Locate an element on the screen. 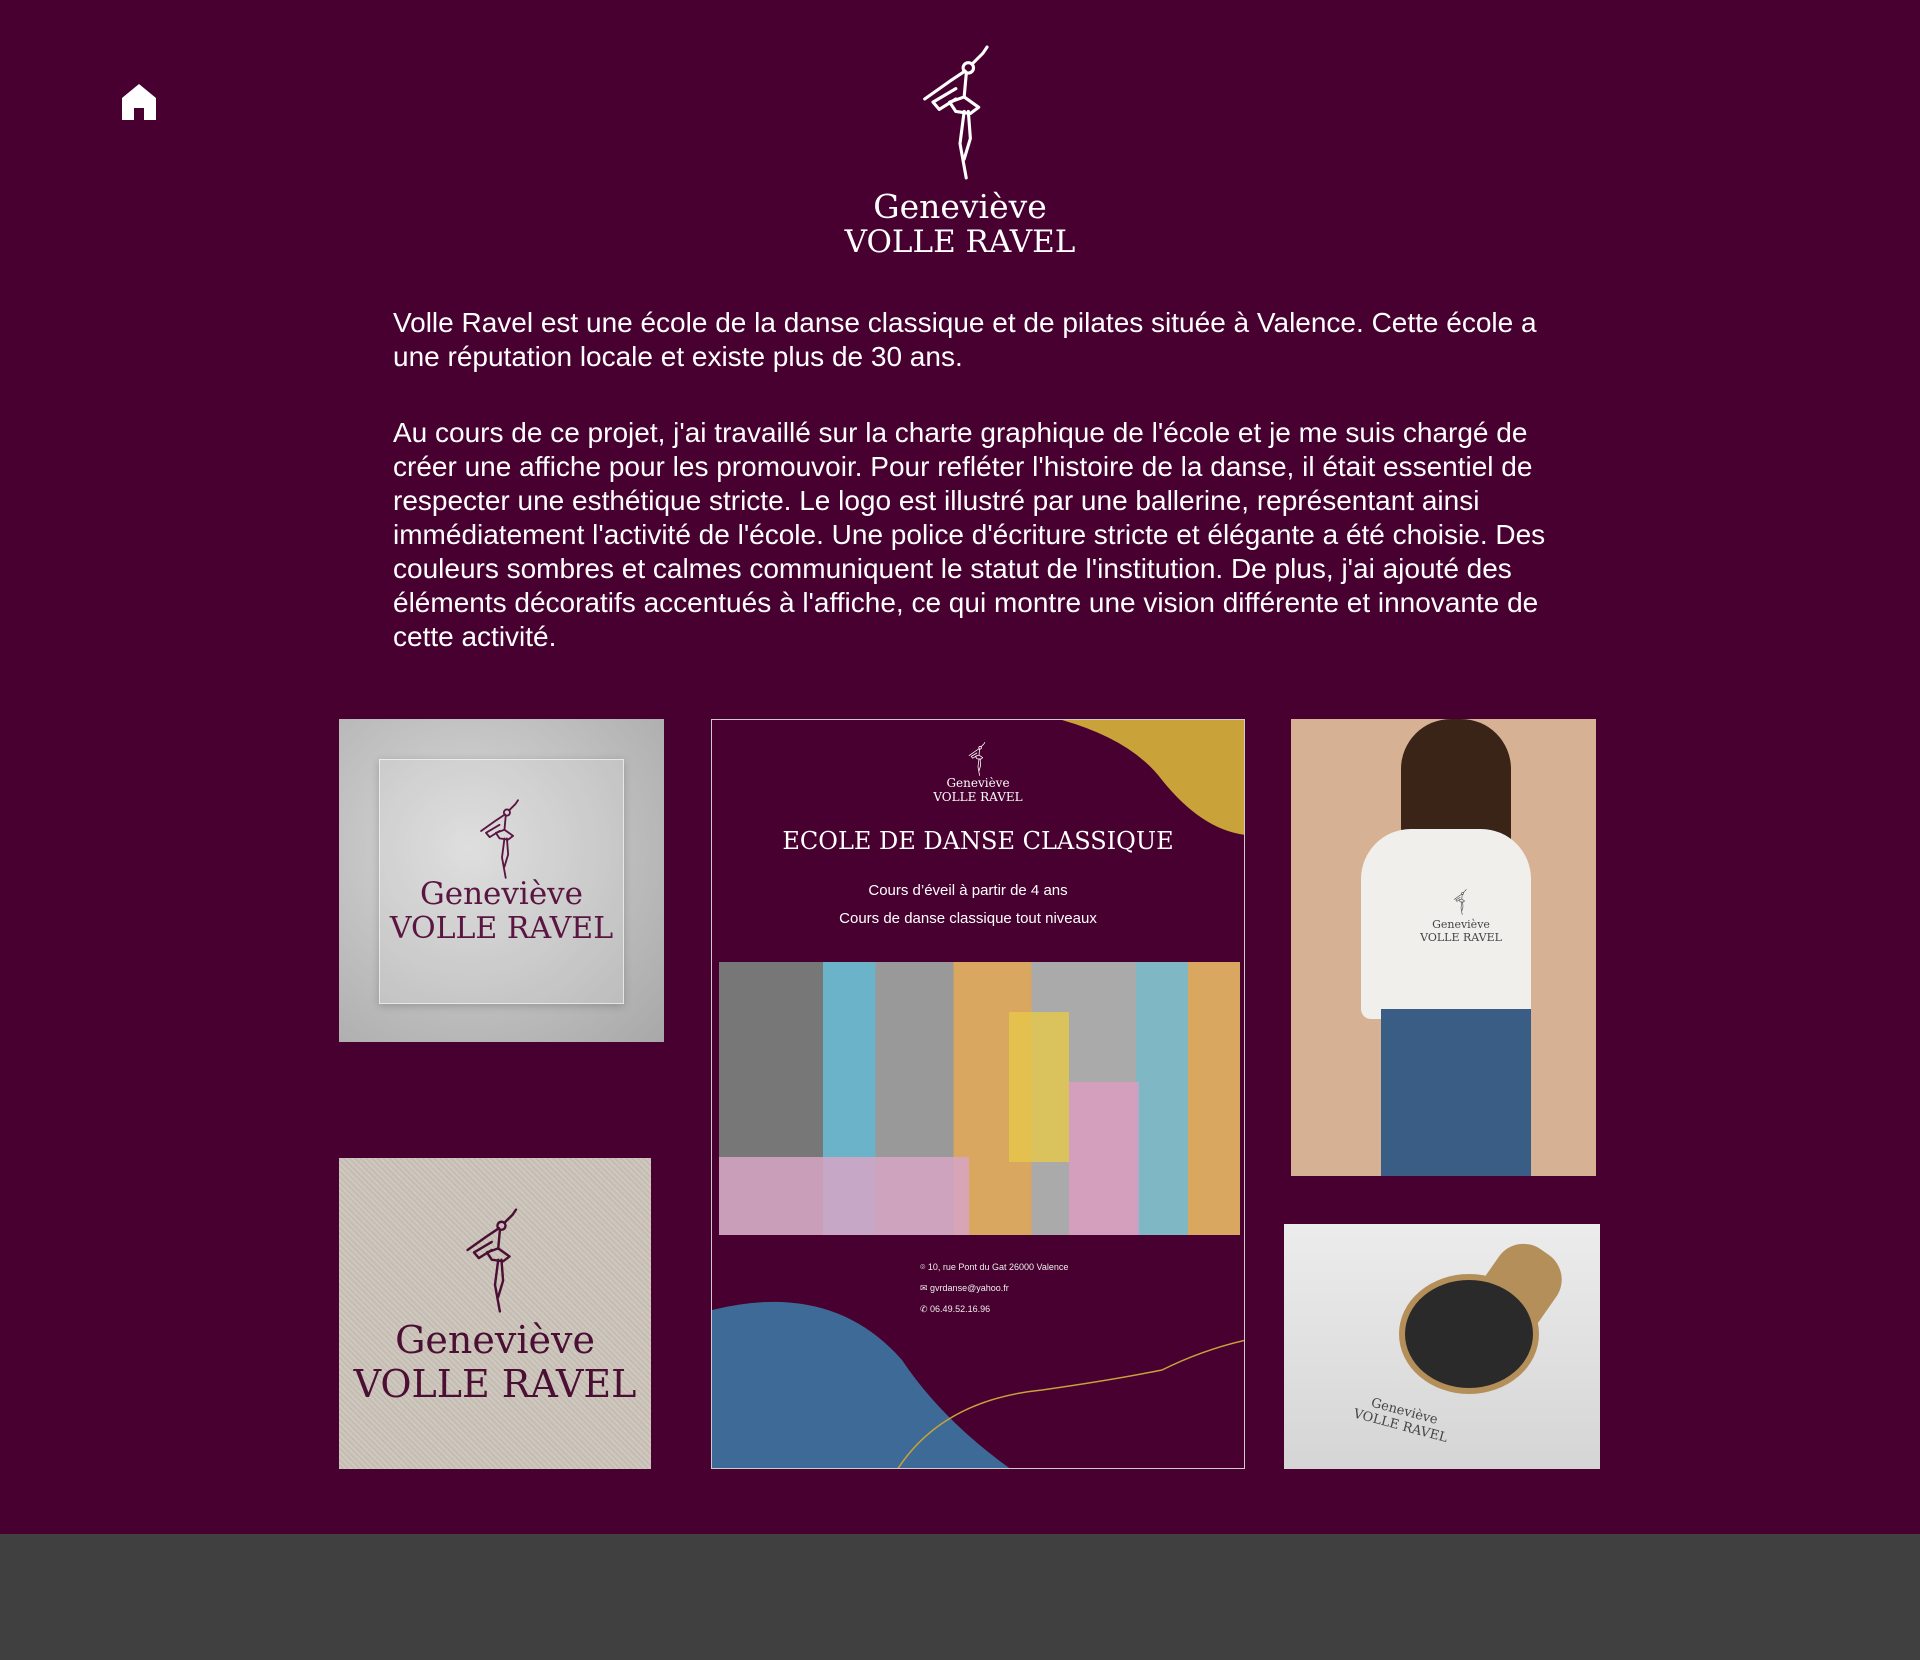 The image size is (1920, 1660). poster-line-1: Cours d’éveil à partir de 4 ans is located at coordinates (968, 890).